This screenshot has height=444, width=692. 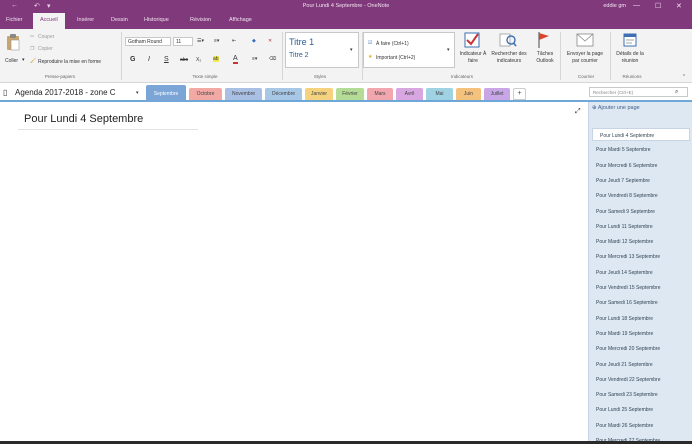 I want to click on section-tab-juin: Juin, so click(x=468, y=94).